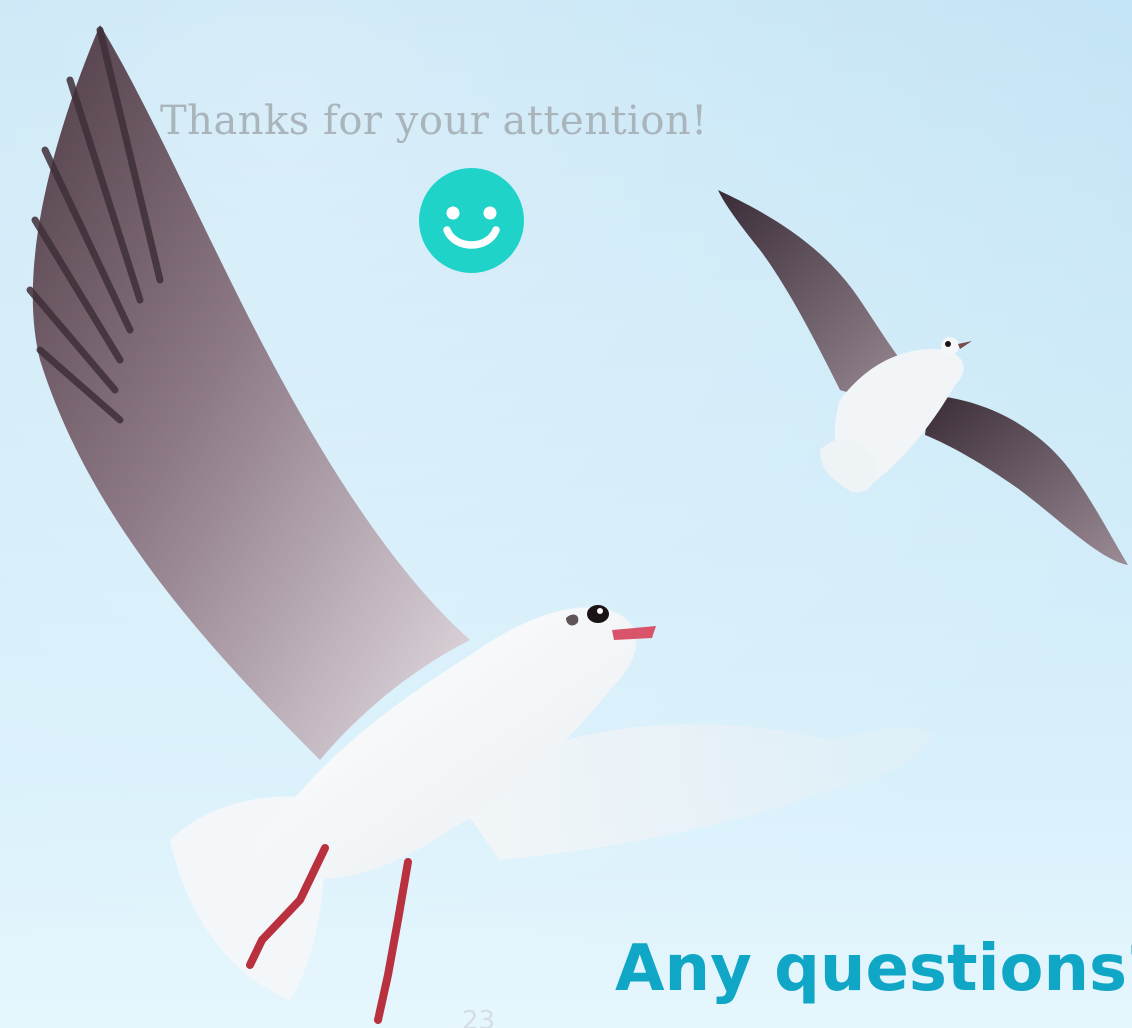 The width and height of the screenshot is (1132, 1028). What do you see at coordinates (479, 1017) in the screenshot?
I see `page-number: 23` at bounding box center [479, 1017].